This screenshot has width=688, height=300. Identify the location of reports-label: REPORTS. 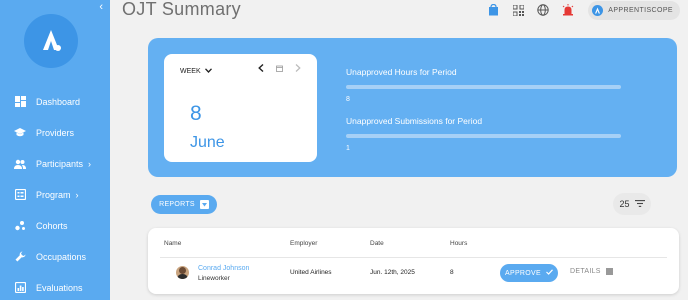
(177, 204).